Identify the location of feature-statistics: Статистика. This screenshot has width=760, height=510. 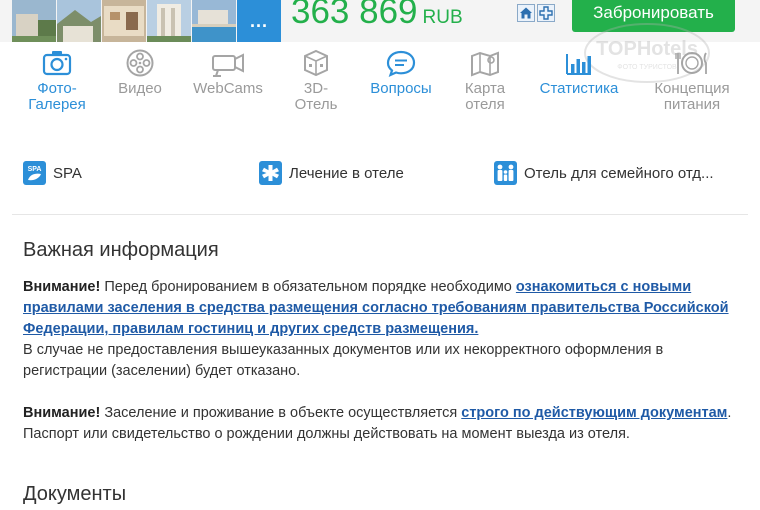
(579, 72).